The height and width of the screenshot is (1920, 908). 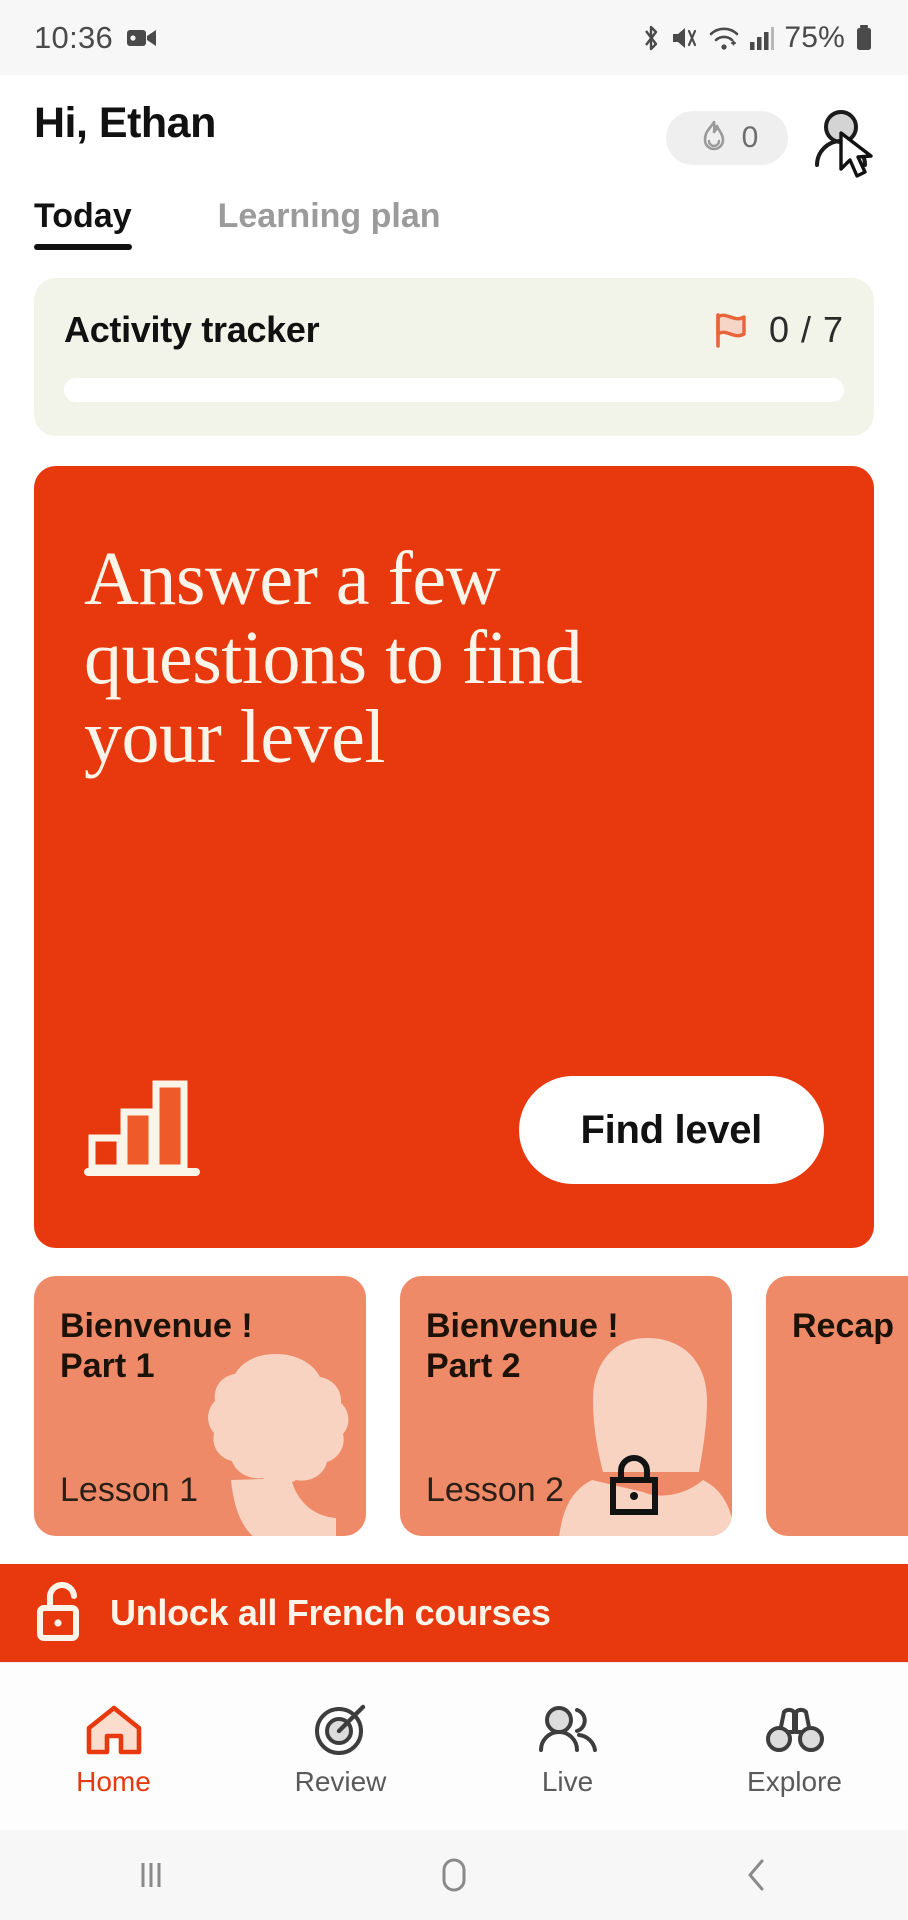 I want to click on cellular-signal-icon, so click(x=762, y=38).